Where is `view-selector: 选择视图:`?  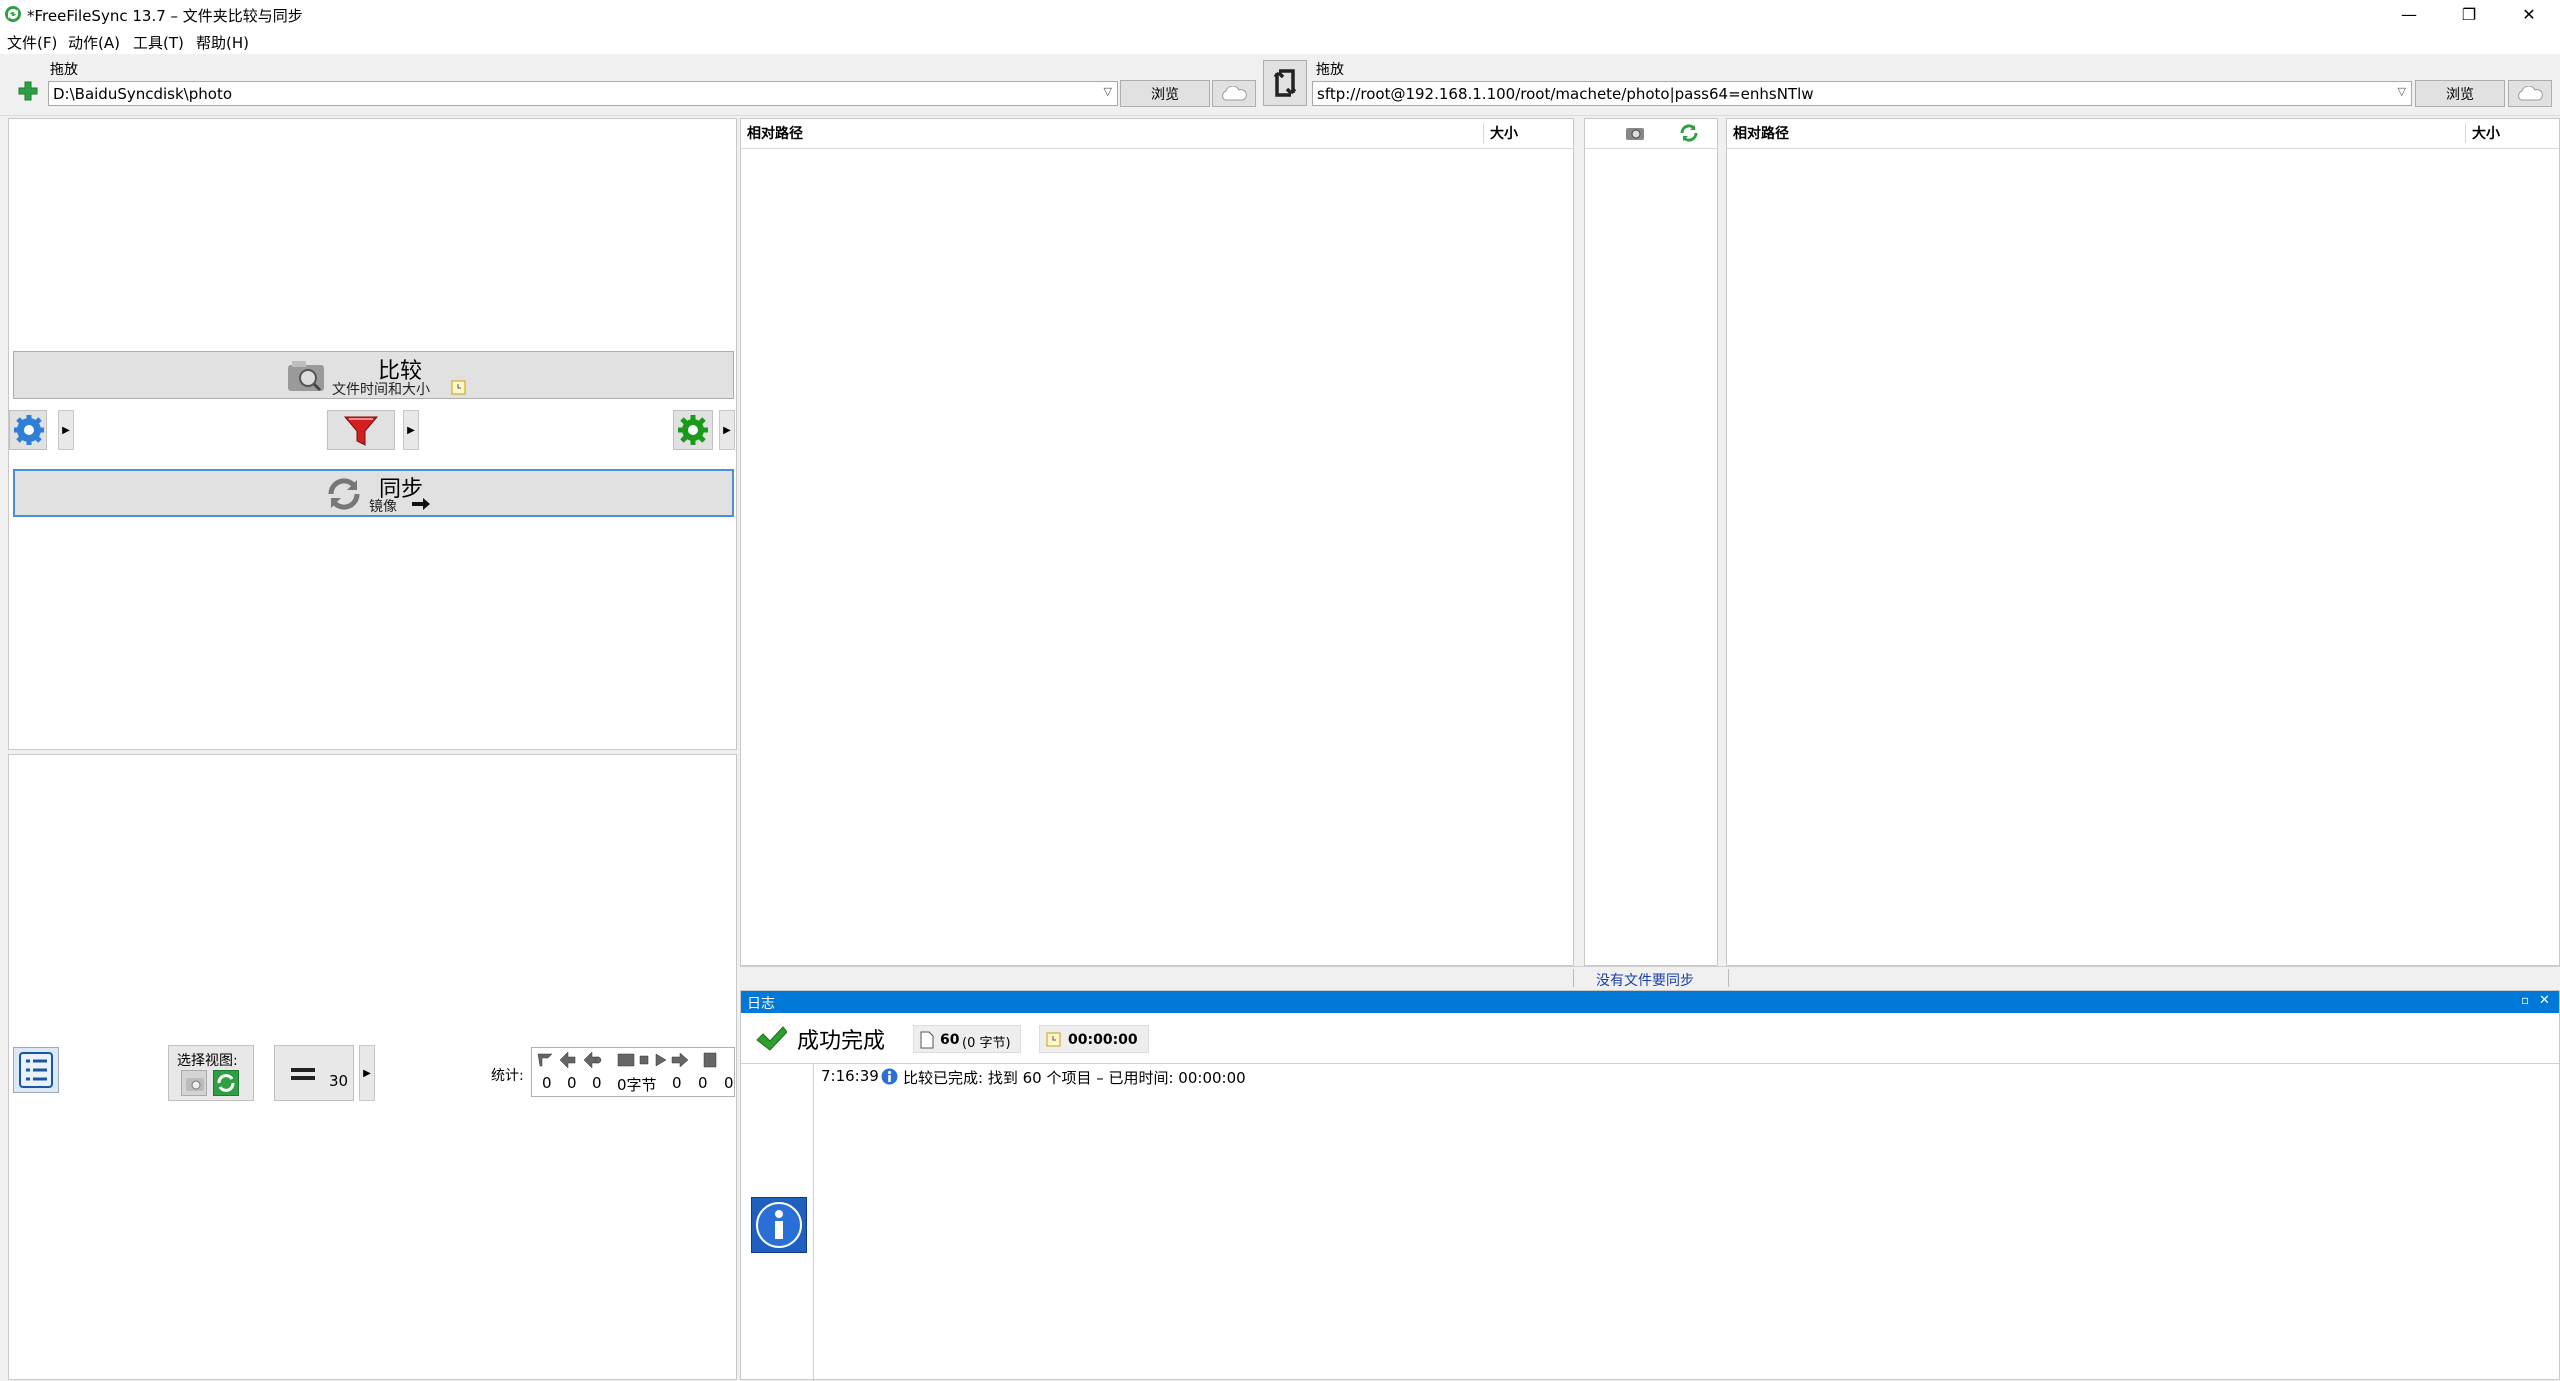
view-selector: 选择视图: is located at coordinates (211, 1073).